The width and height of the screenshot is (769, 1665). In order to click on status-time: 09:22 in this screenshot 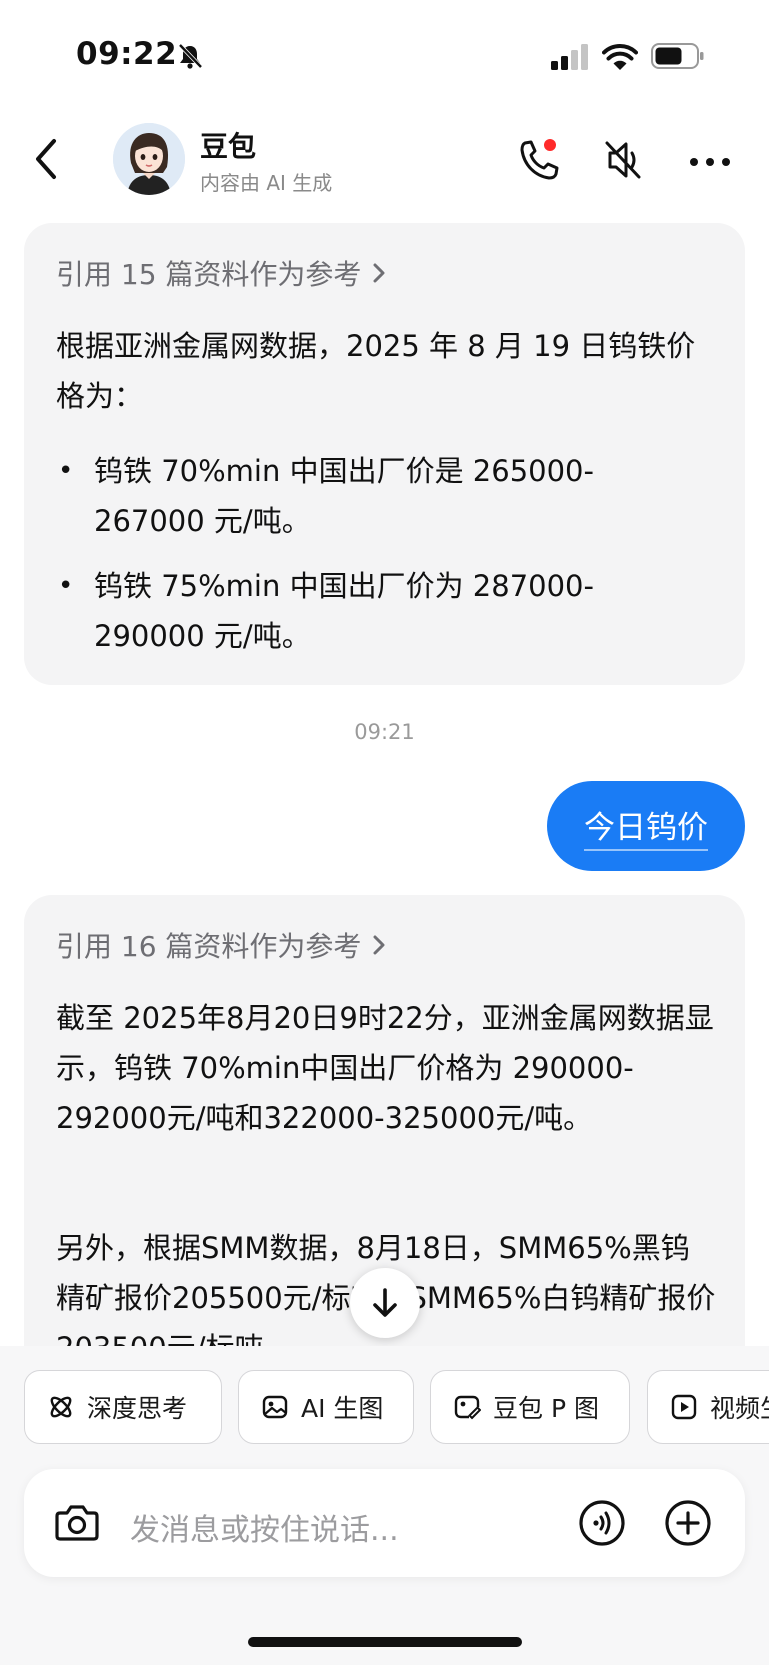, I will do `click(127, 54)`.